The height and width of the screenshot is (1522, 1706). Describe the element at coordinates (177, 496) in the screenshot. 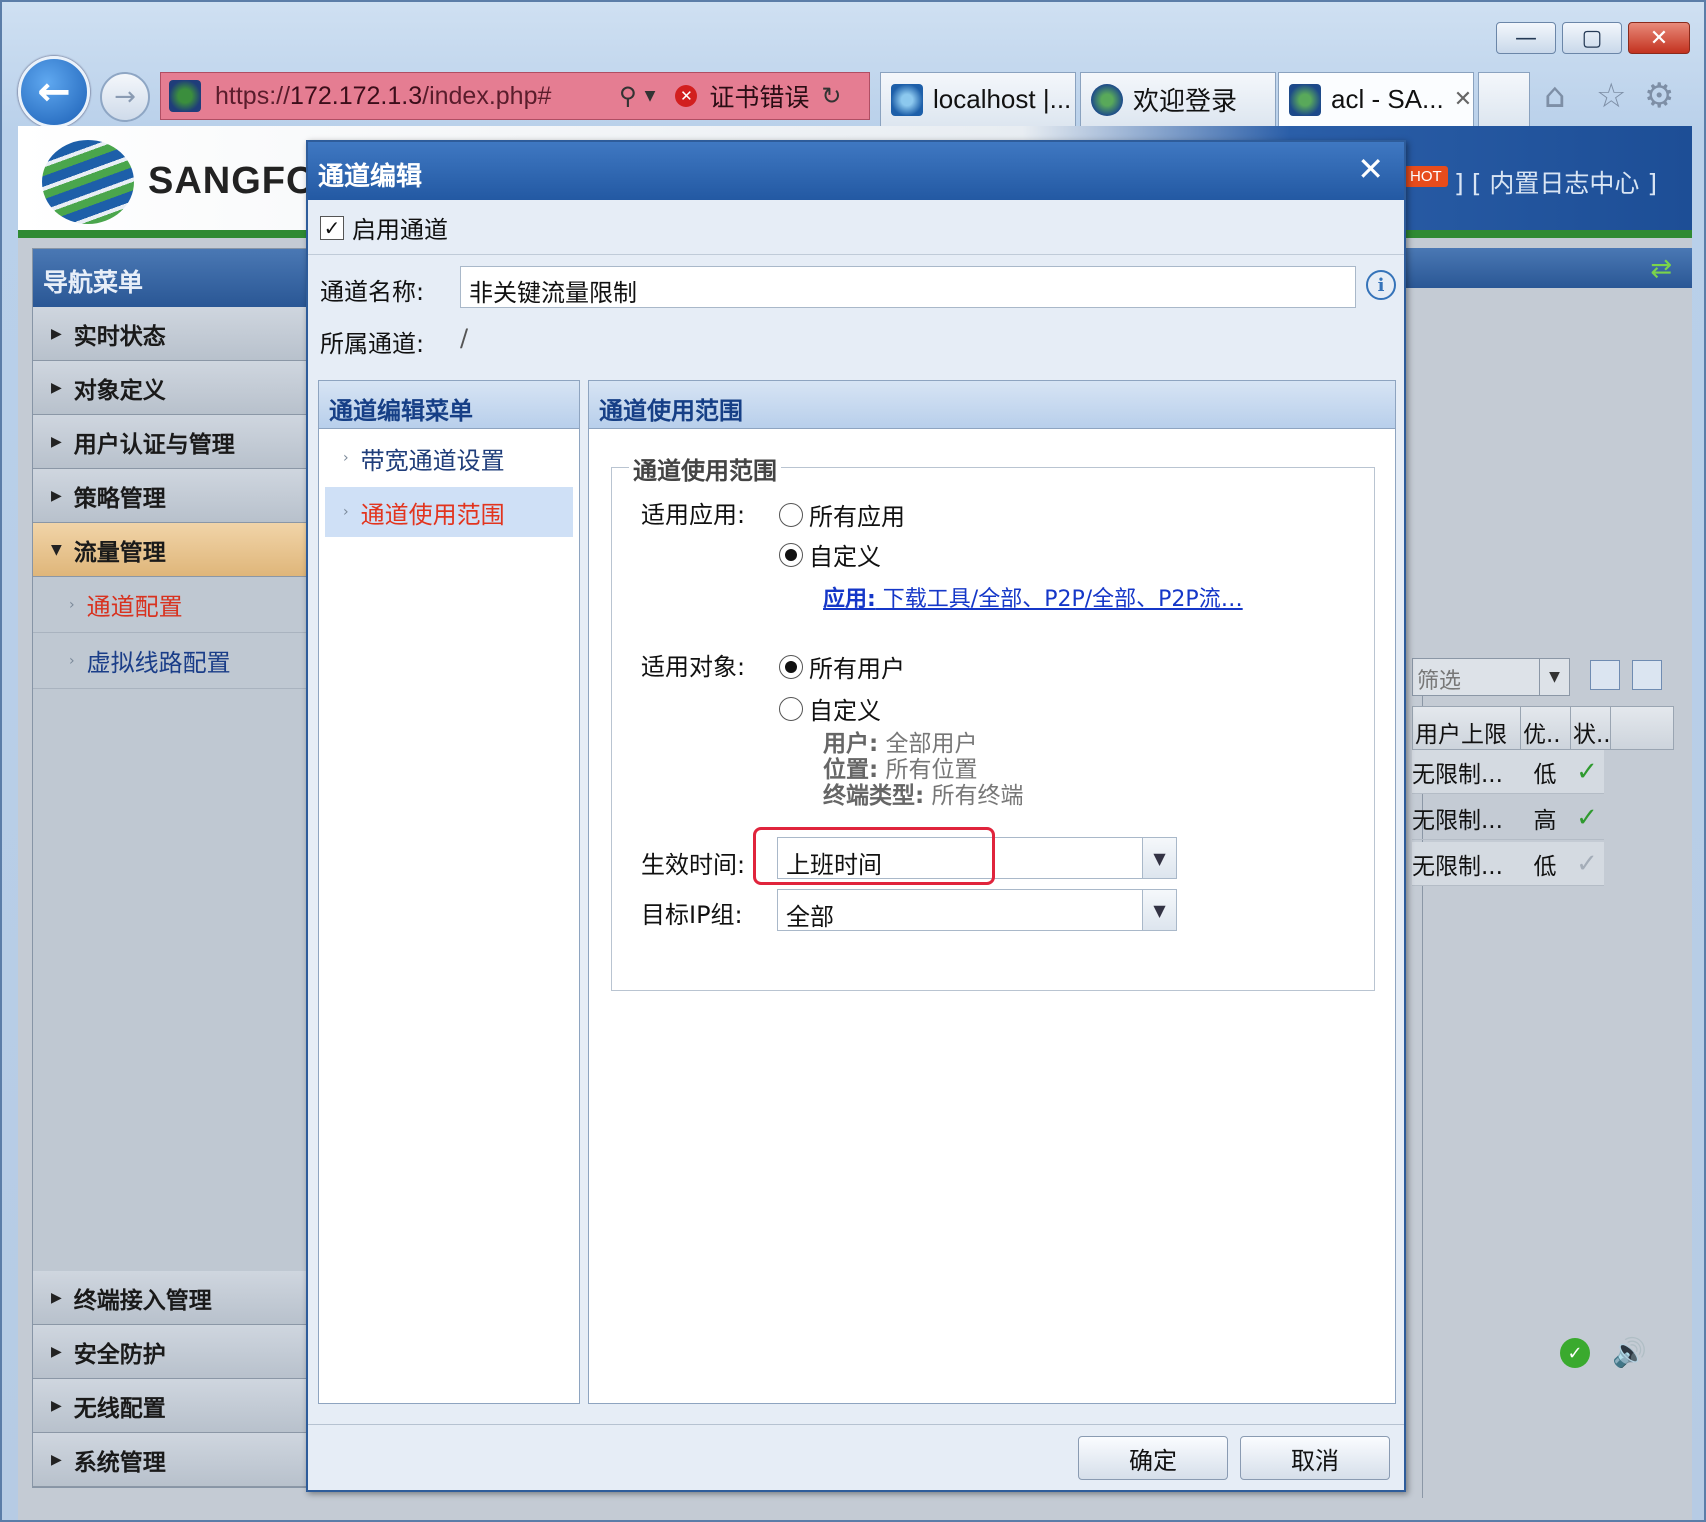

I see `nav-item-policy: ▶ 策略管理` at that location.